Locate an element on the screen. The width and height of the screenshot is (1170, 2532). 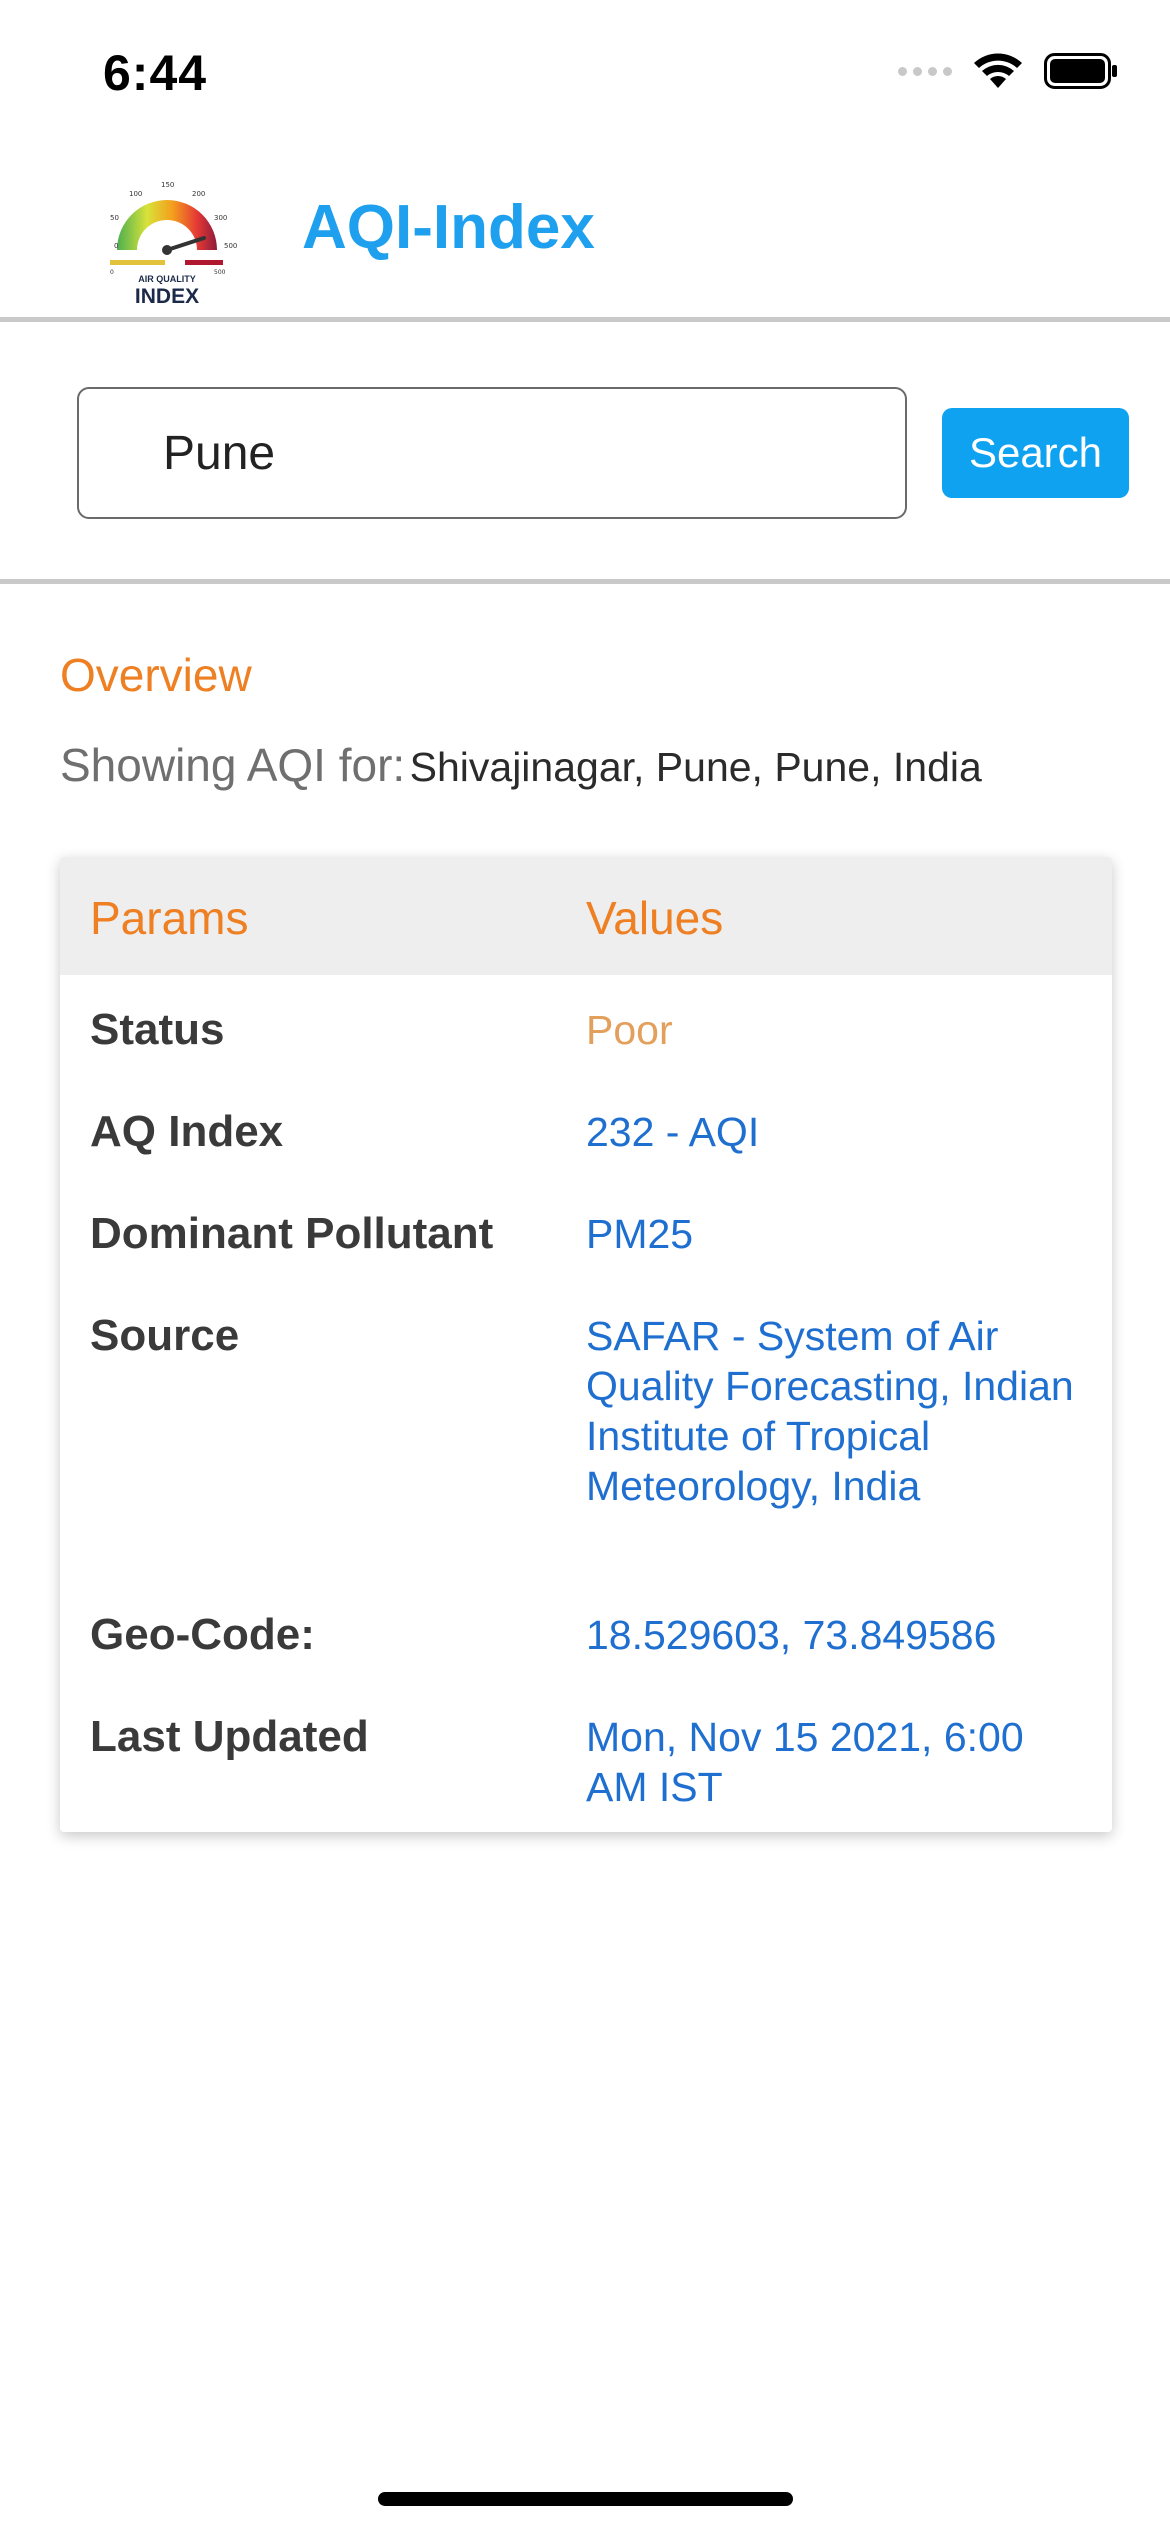
home-indicator is located at coordinates (585, 2499).